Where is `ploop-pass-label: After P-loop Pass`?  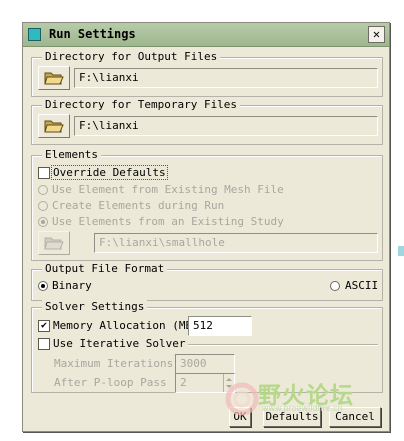
ploop-pass-label: After P-loop Pass is located at coordinates (110, 382).